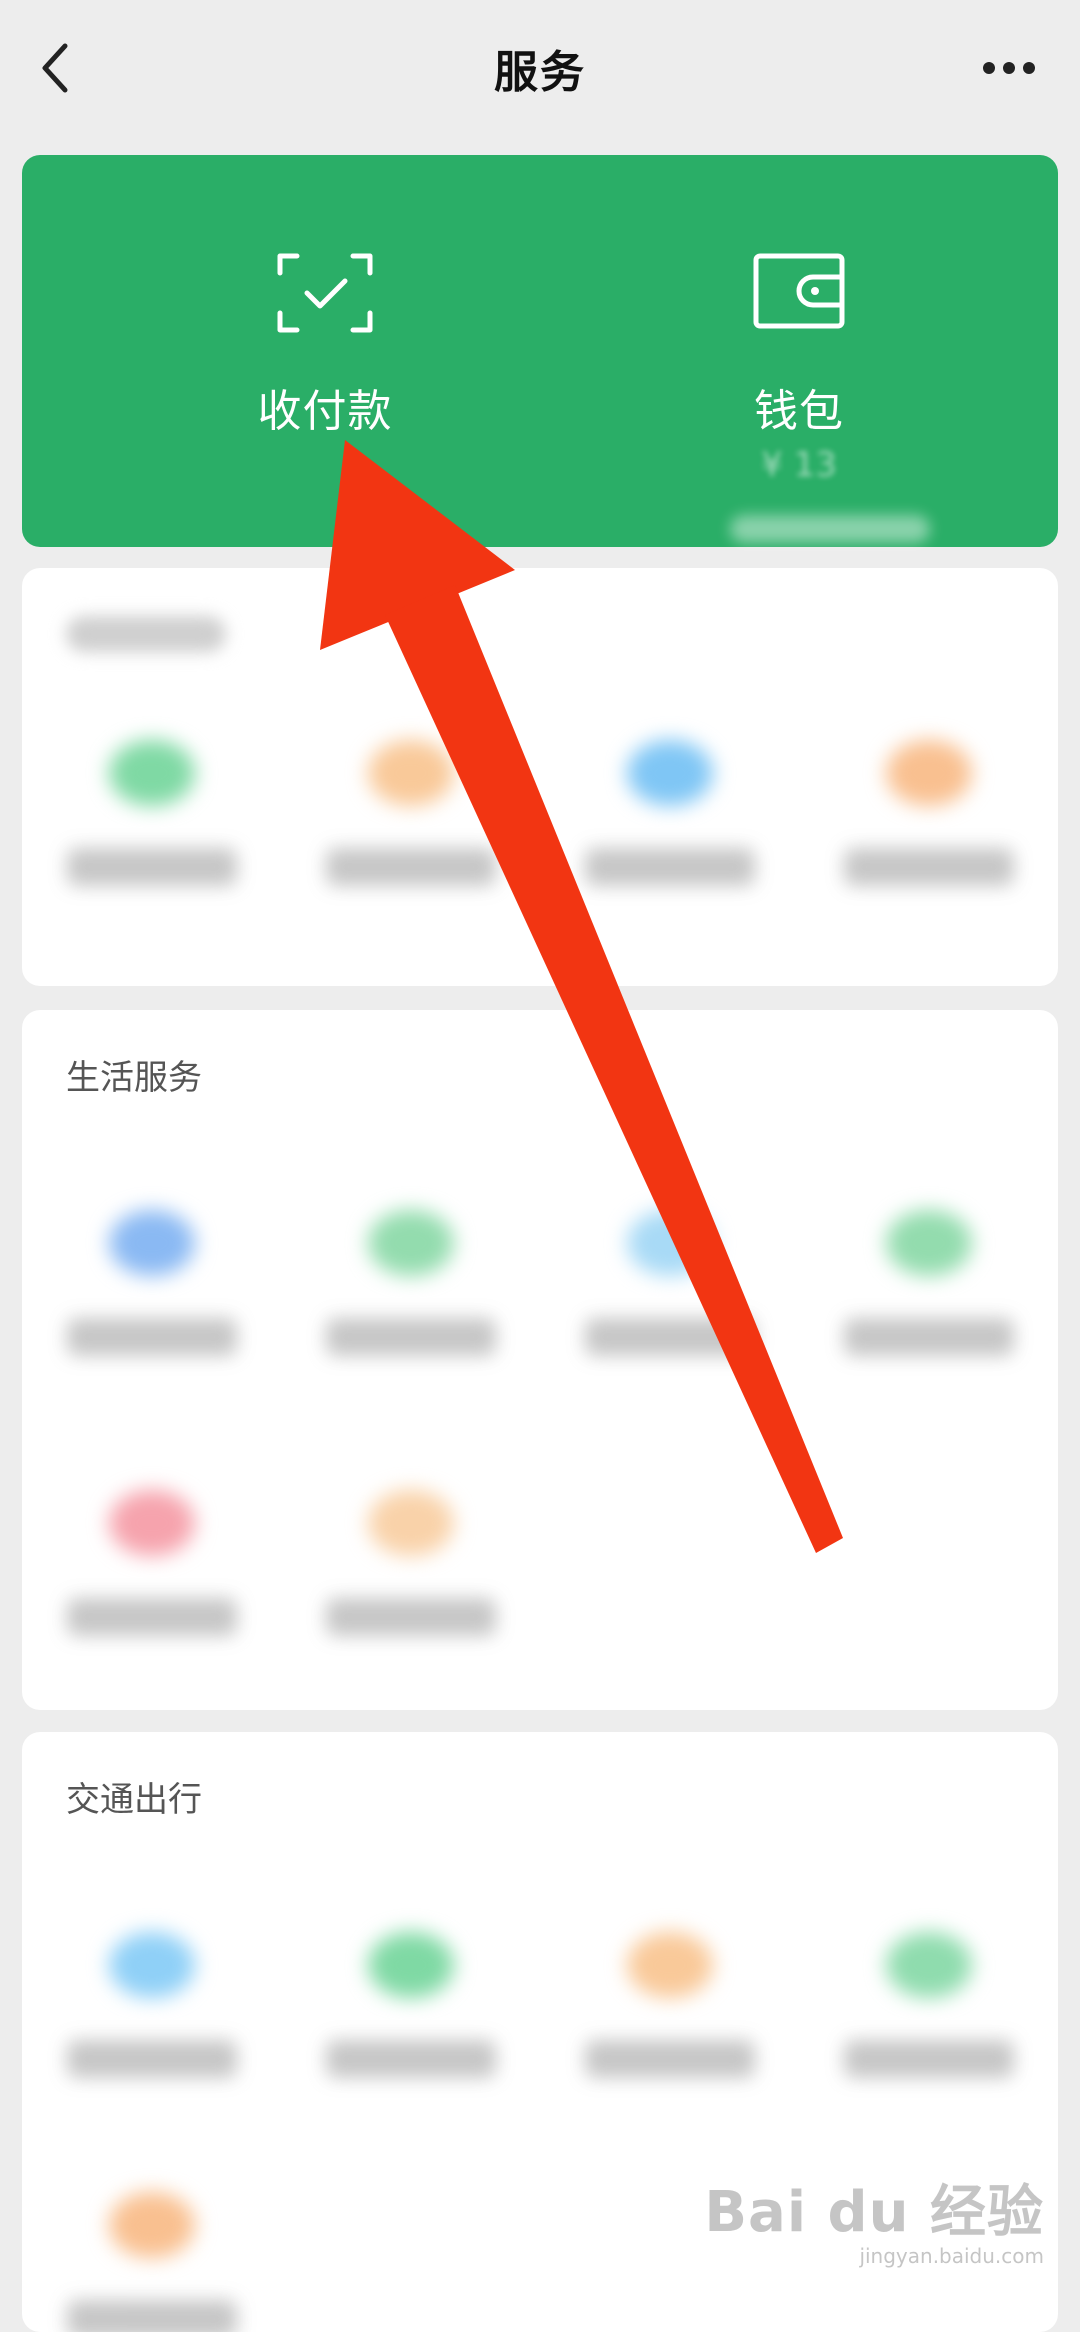  Describe the element at coordinates (134, 1800) in the screenshot. I see `section-title: 交通出行` at that location.